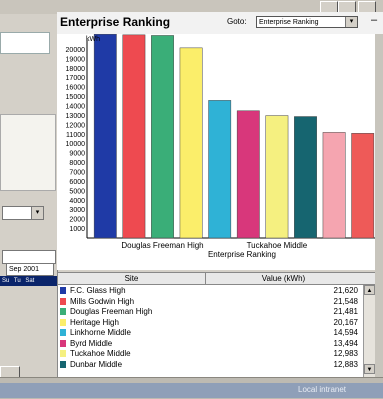 The image size is (383, 399). Describe the element at coordinates (237, 21) in the screenshot. I see `goto-label: Goto:` at that location.